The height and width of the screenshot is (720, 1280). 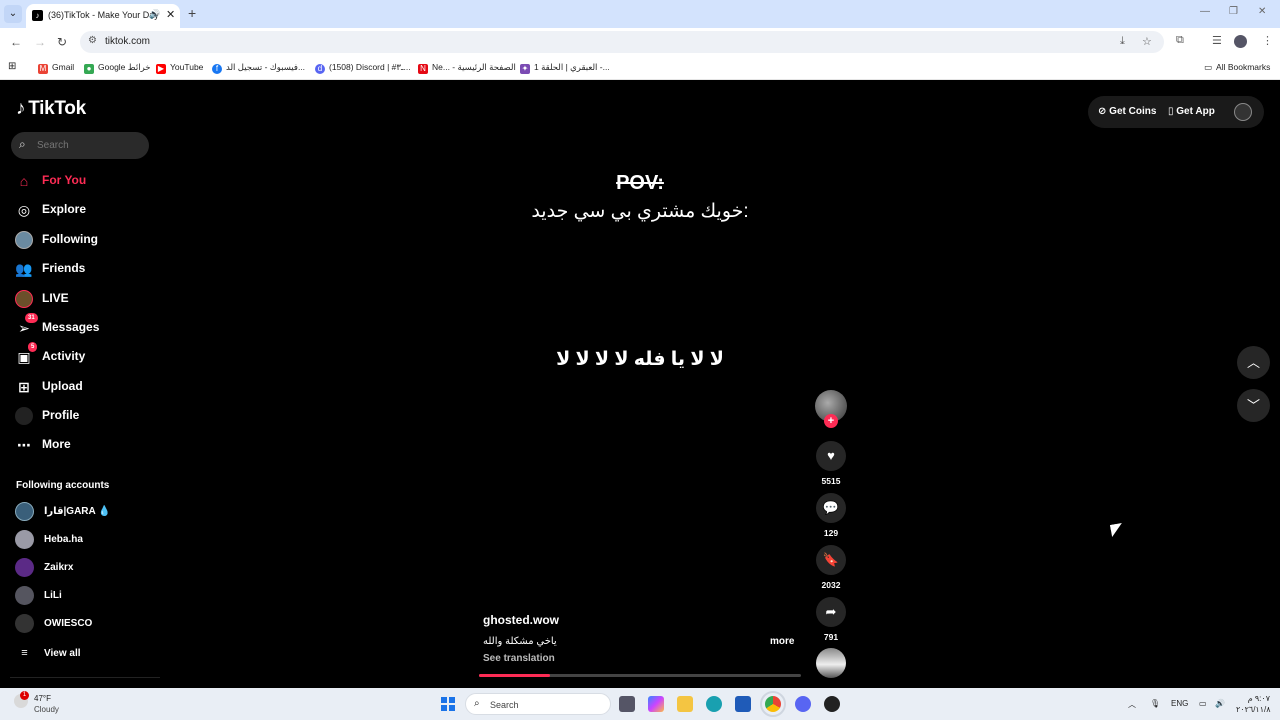 I want to click on close-tab-icon: ✕, so click(x=170, y=14).